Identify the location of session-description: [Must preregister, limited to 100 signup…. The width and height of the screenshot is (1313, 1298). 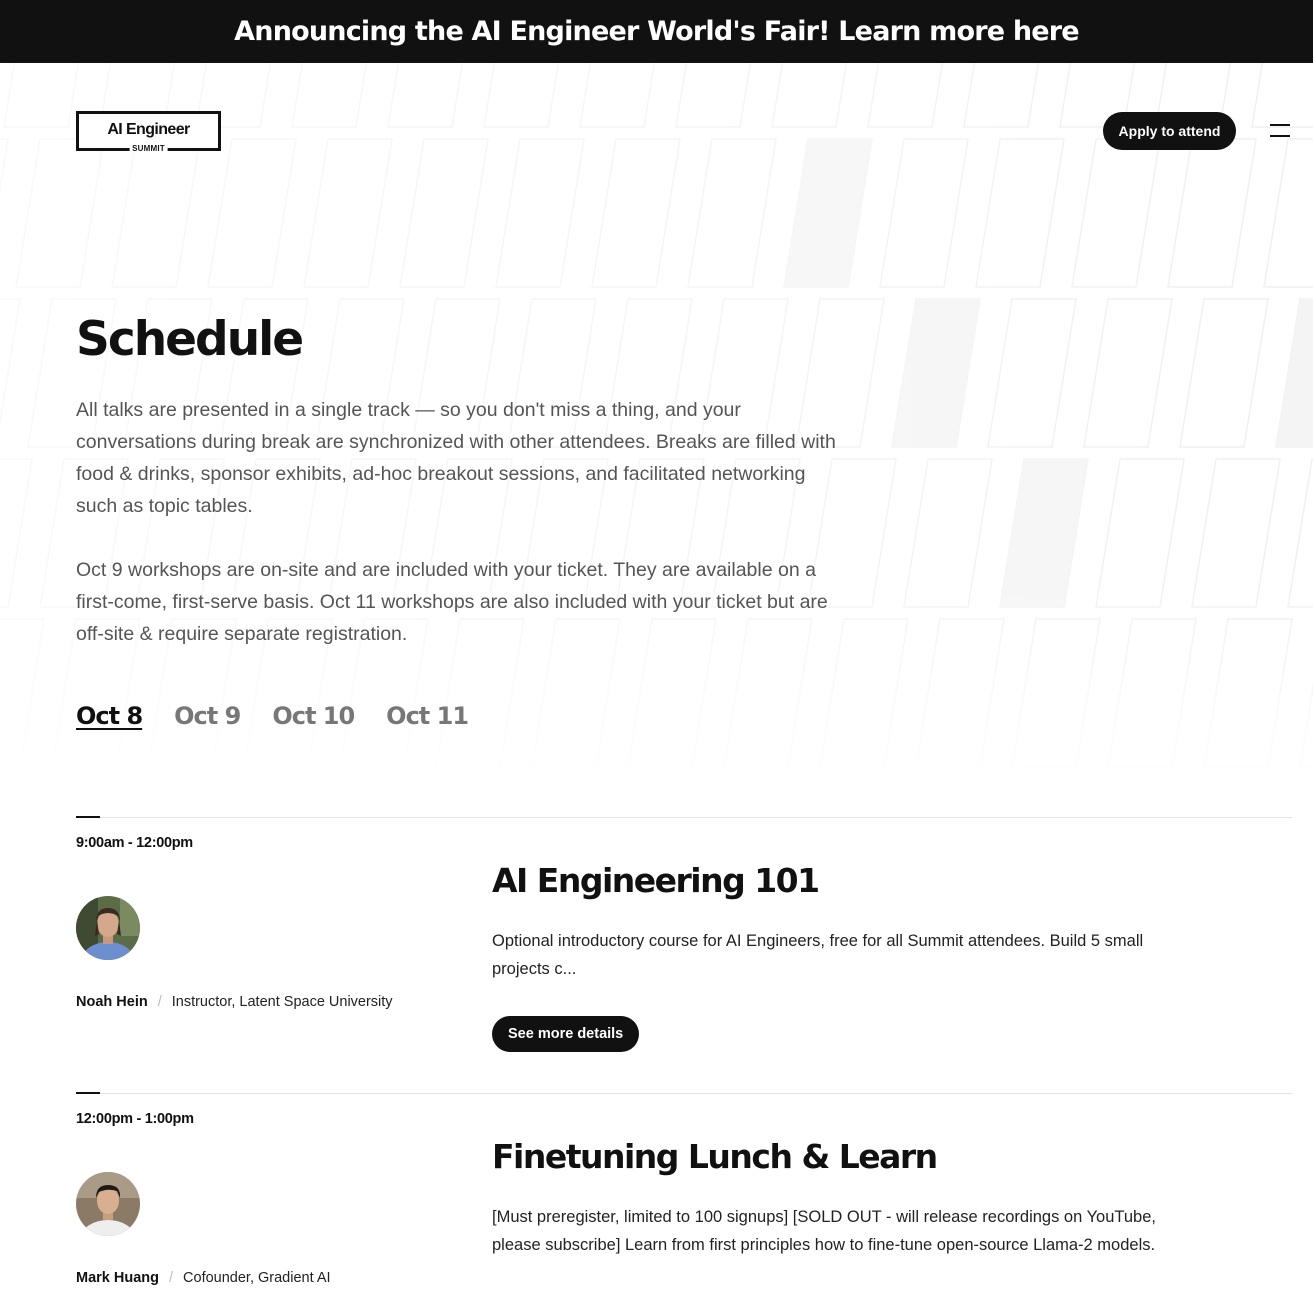
(824, 1231).